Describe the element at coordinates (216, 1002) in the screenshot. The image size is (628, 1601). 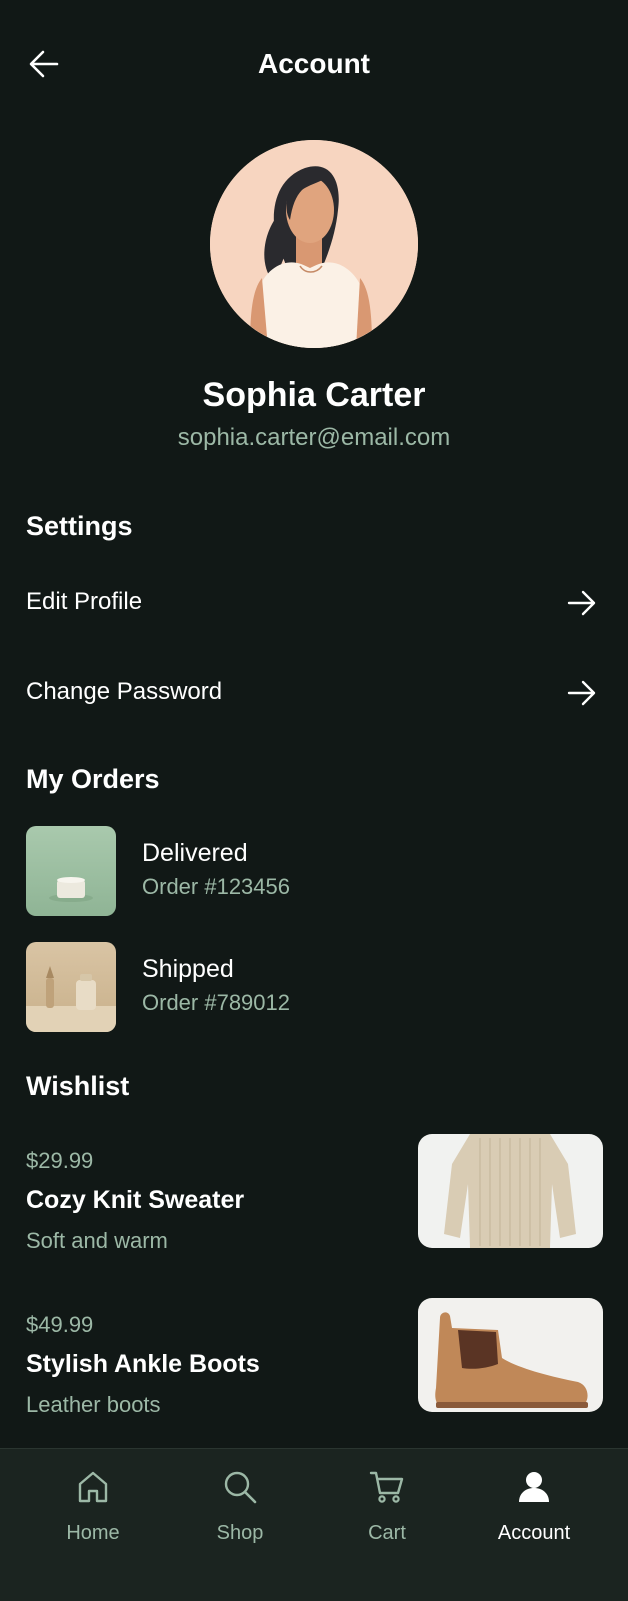
I see `order-number: Order #789012` at that location.